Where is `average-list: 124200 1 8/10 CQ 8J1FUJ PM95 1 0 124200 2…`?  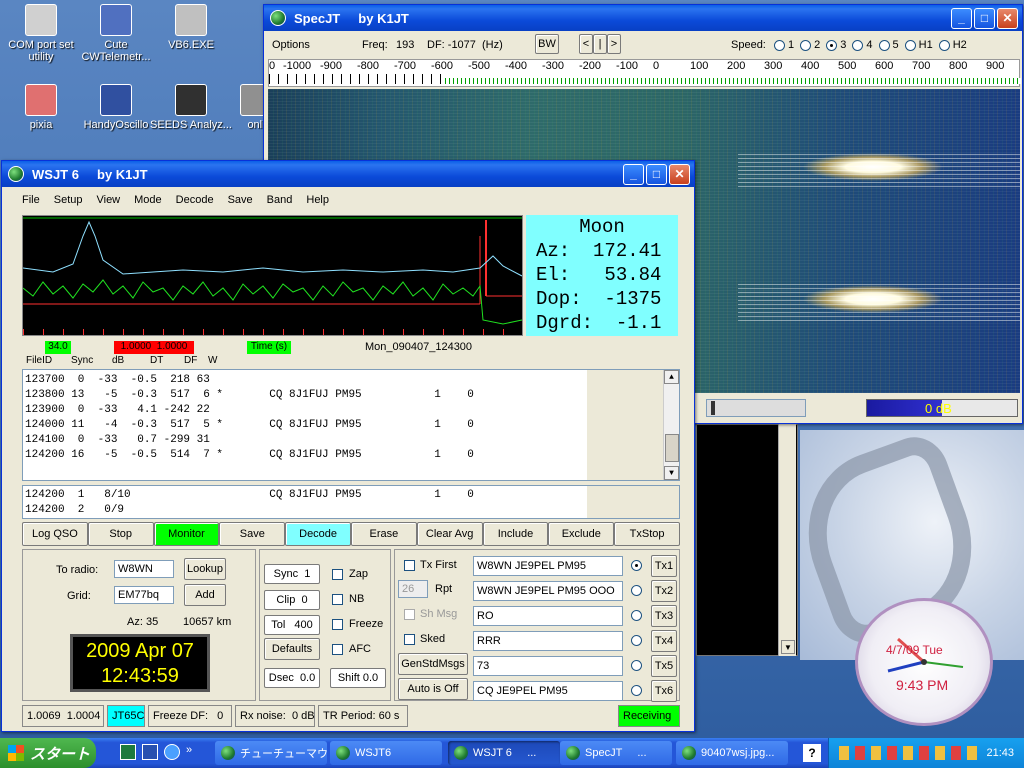
average-list: 124200 1 8/10 CQ 8J1FUJ PM95 1 0 124200 2… is located at coordinates (351, 502).